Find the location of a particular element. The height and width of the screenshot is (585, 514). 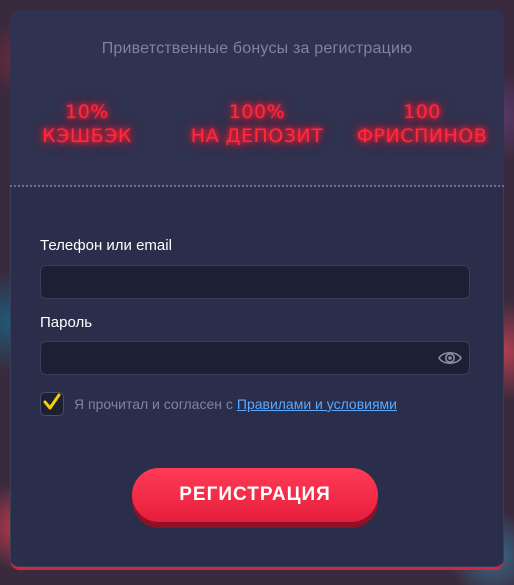

bonus-freespins-label: ФРИСПИНОВ is located at coordinates (422, 136).